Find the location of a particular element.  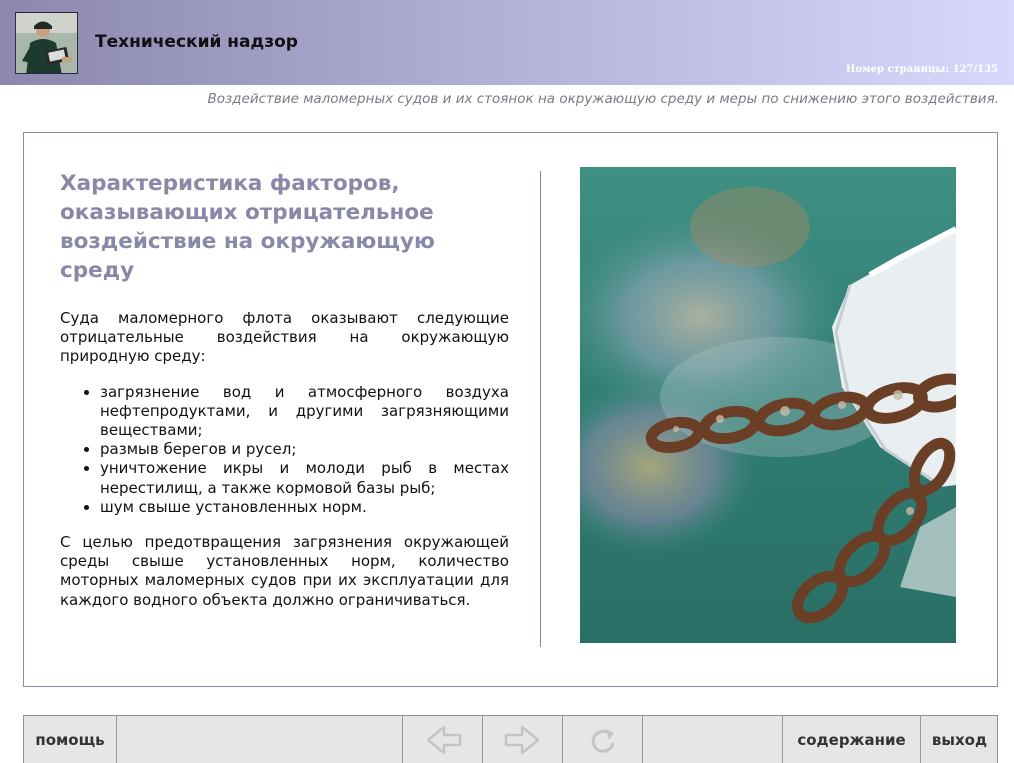

help-button: помощь is located at coordinates (70, 739).